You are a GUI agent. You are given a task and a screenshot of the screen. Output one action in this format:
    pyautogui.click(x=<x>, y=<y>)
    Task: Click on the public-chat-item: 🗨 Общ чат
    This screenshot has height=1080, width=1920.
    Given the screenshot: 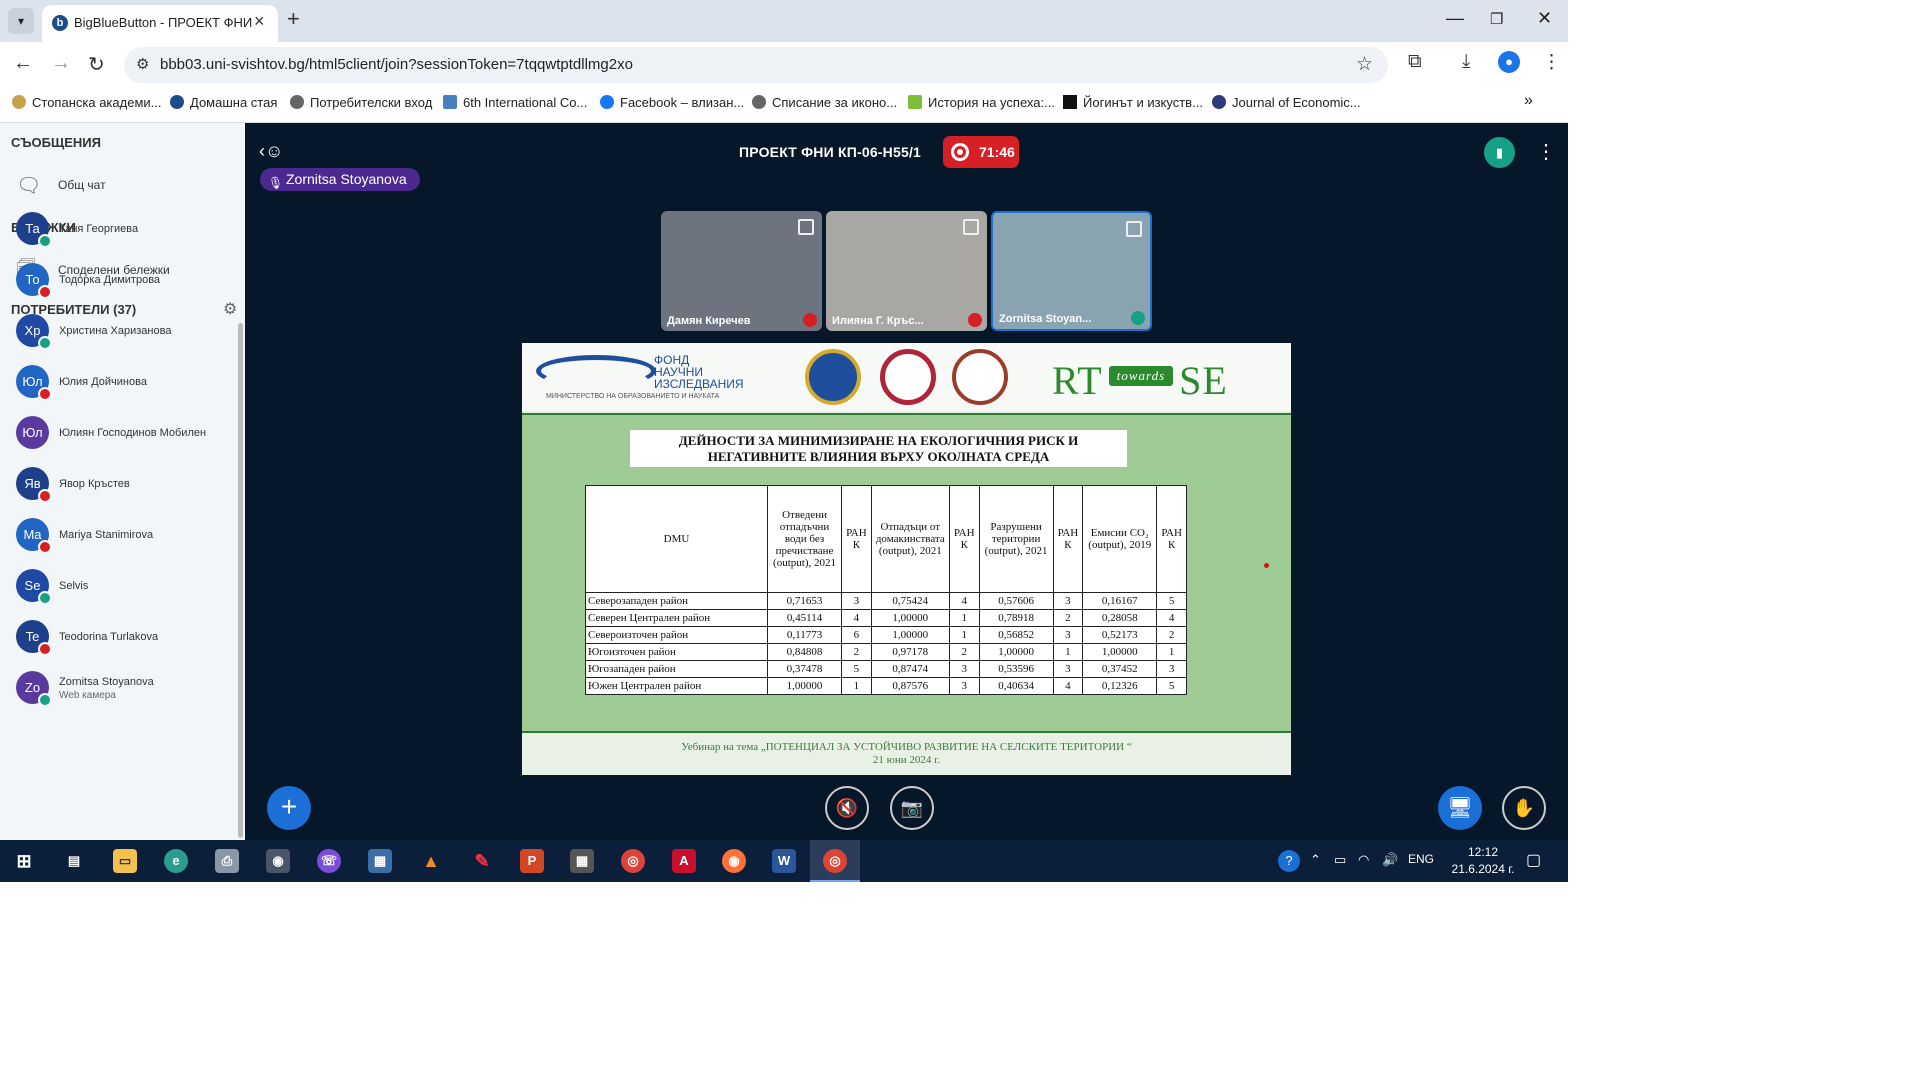 What is the action you would take?
    pyautogui.click(x=61, y=185)
    